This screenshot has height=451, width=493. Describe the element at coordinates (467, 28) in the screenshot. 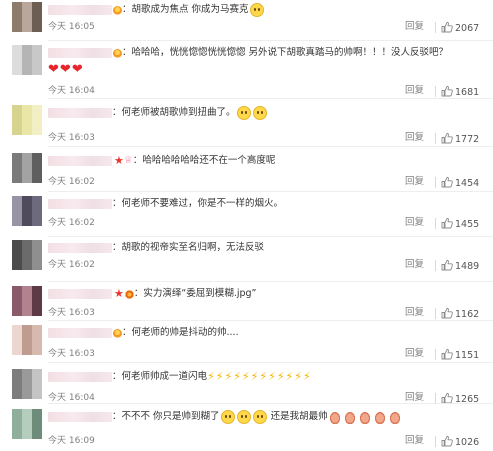

I see `like-count: 2067` at that location.